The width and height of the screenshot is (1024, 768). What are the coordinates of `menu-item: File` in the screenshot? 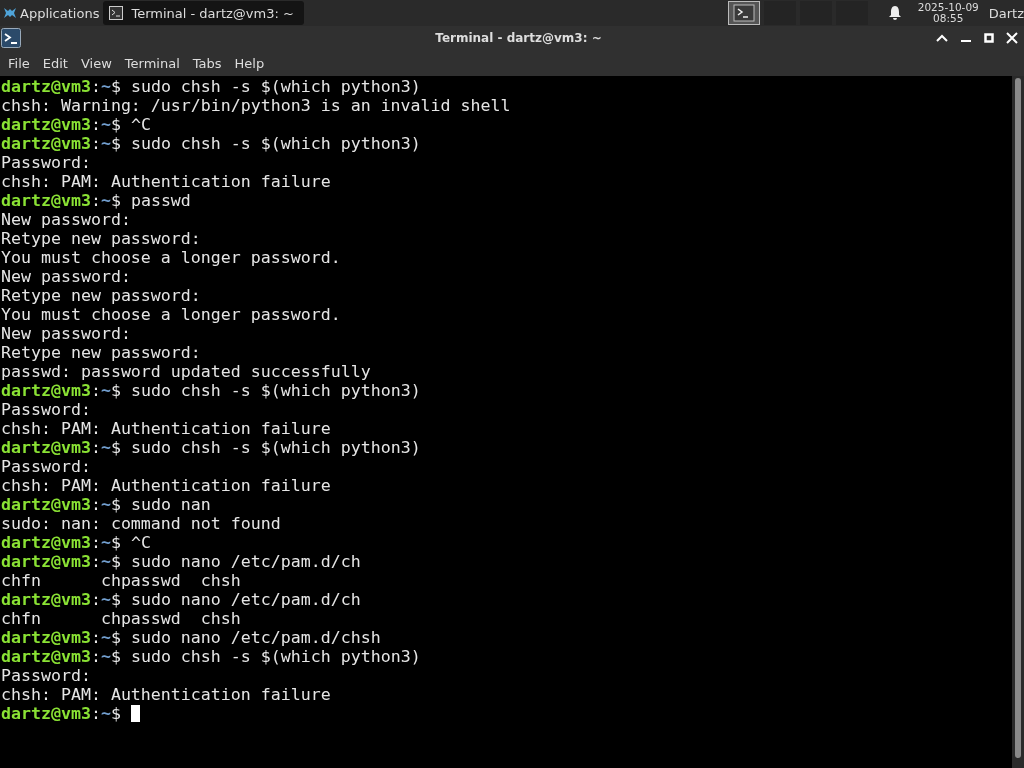 It's located at (22, 63).